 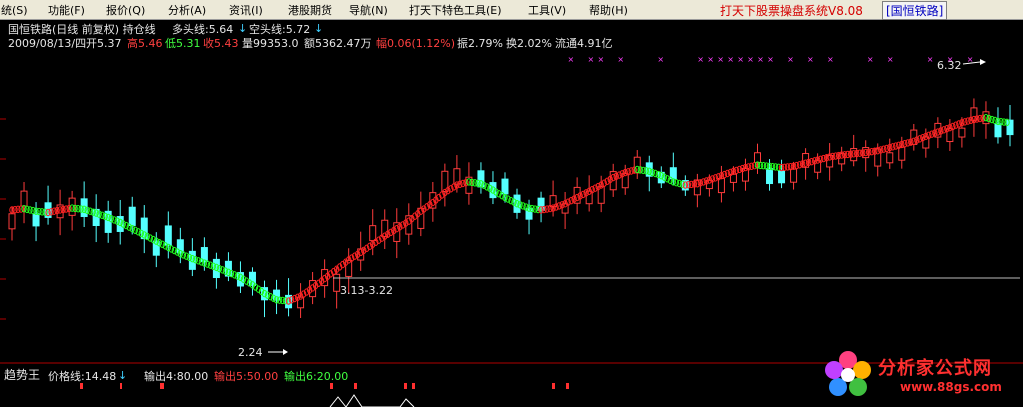 What do you see at coordinates (145, 43) in the screenshot?
I see `header-high: 高5.46` at bounding box center [145, 43].